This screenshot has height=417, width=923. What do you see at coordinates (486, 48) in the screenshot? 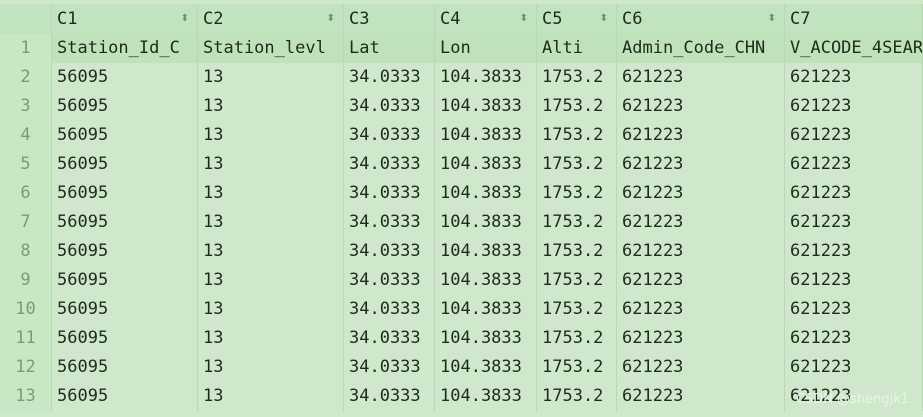
I see `table-cell: Lon` at bounding box center [486, 48].